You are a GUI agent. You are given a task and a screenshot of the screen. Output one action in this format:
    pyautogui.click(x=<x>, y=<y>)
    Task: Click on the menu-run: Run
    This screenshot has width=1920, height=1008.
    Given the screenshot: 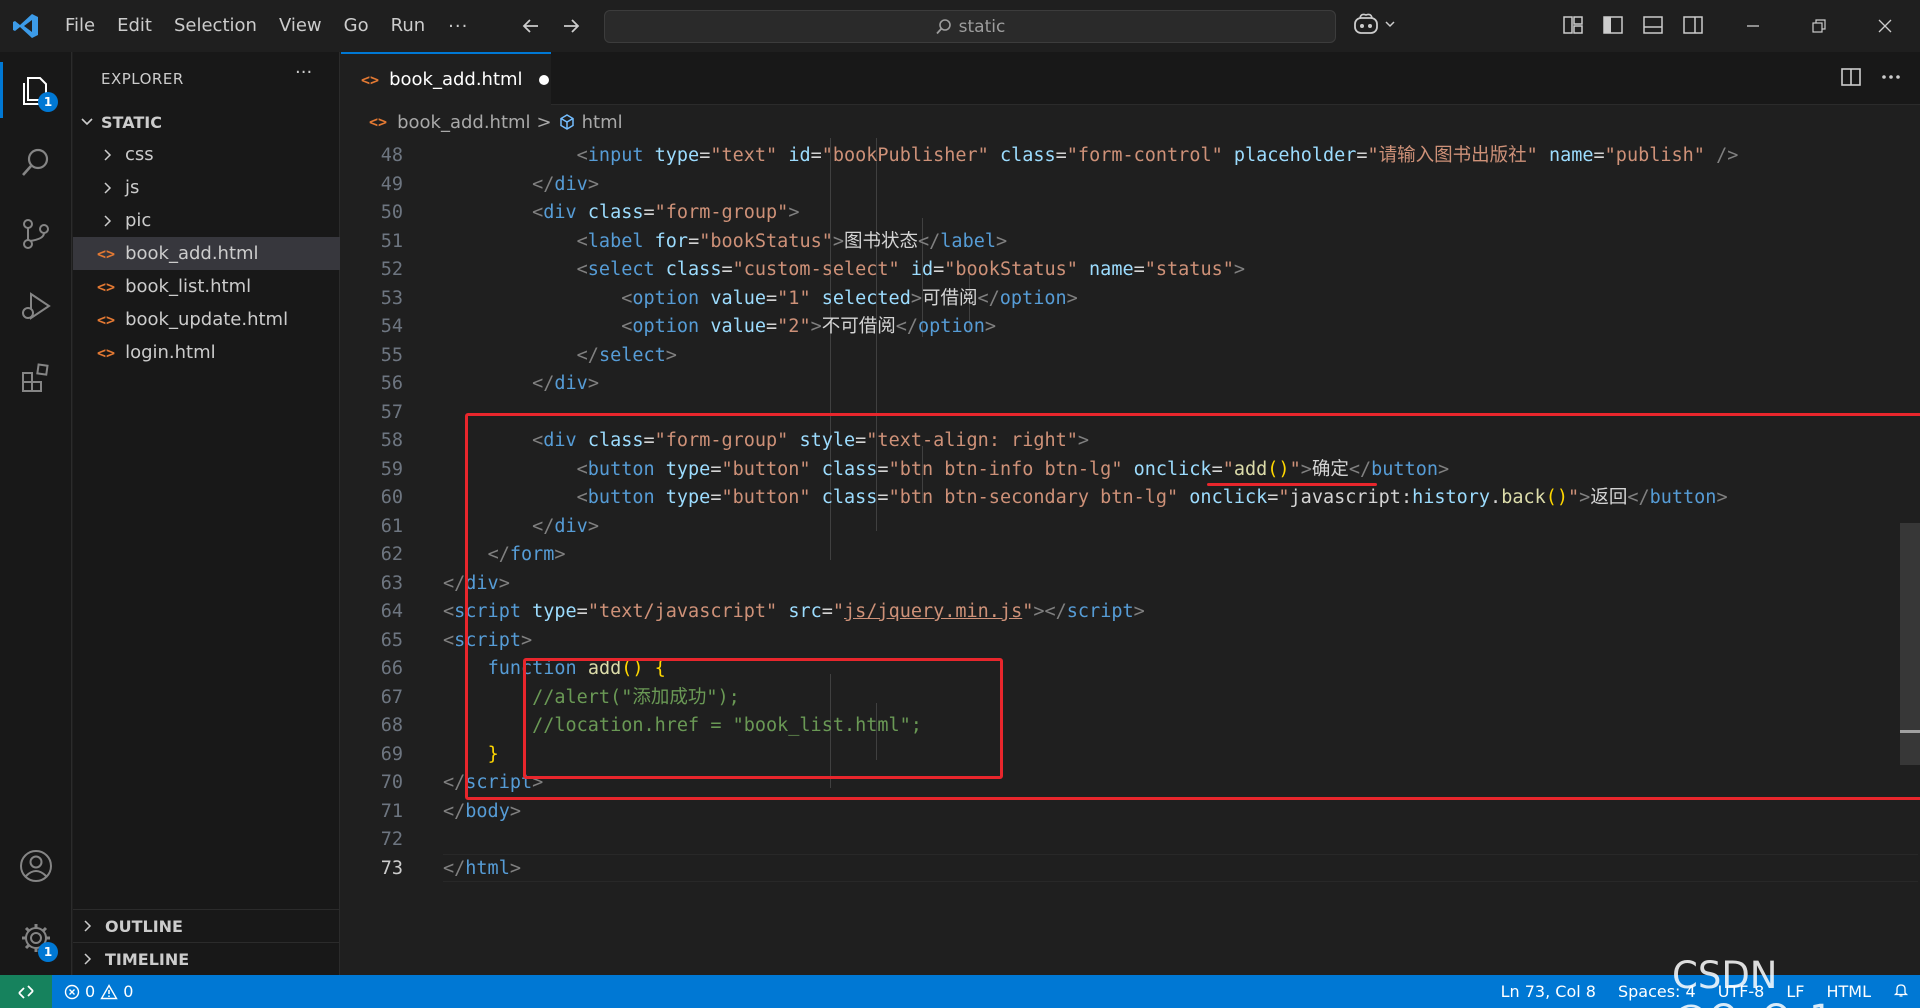 What is the action you would take?
    pyautogui.click(x=408, y=26)
    